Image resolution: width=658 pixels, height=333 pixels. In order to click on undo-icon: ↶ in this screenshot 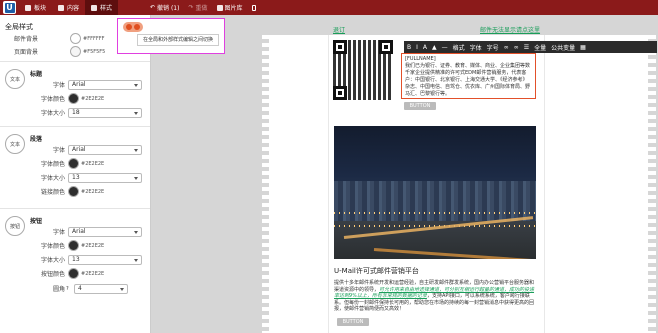, I will do `click(153, 7)`.